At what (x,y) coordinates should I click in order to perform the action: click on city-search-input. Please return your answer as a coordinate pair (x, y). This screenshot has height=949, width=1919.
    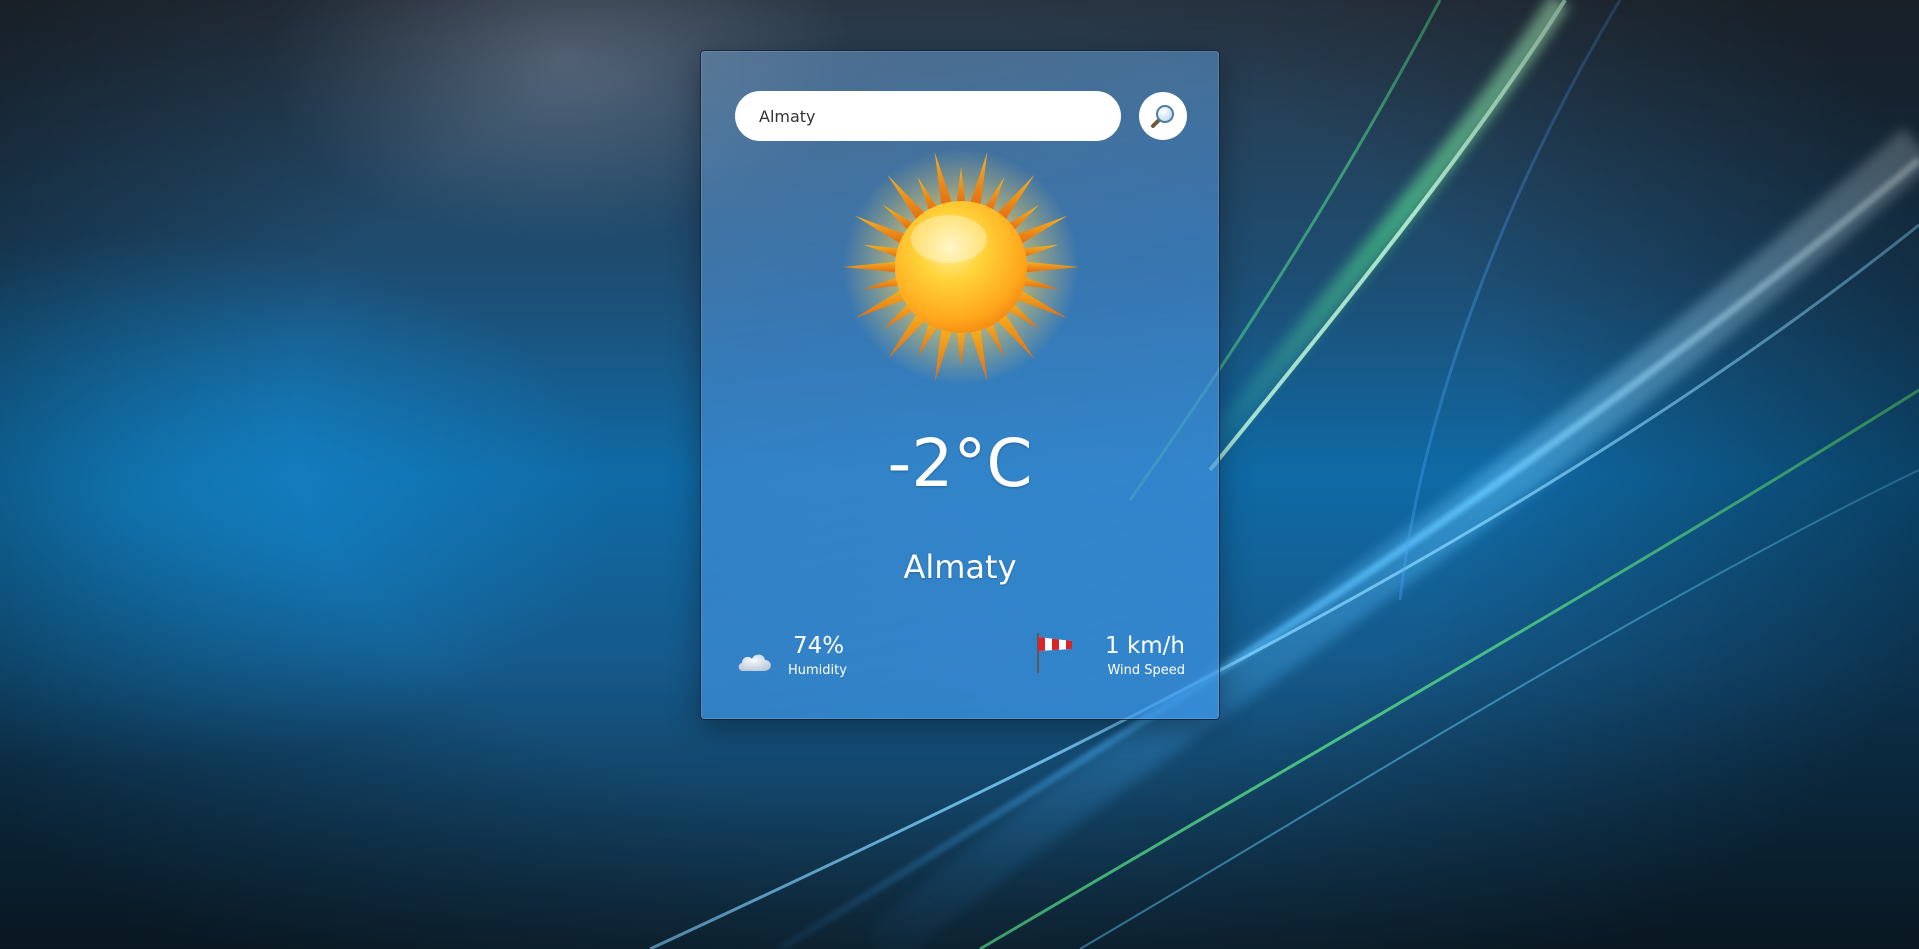
    Looking at the image, I should click on (928, 116).